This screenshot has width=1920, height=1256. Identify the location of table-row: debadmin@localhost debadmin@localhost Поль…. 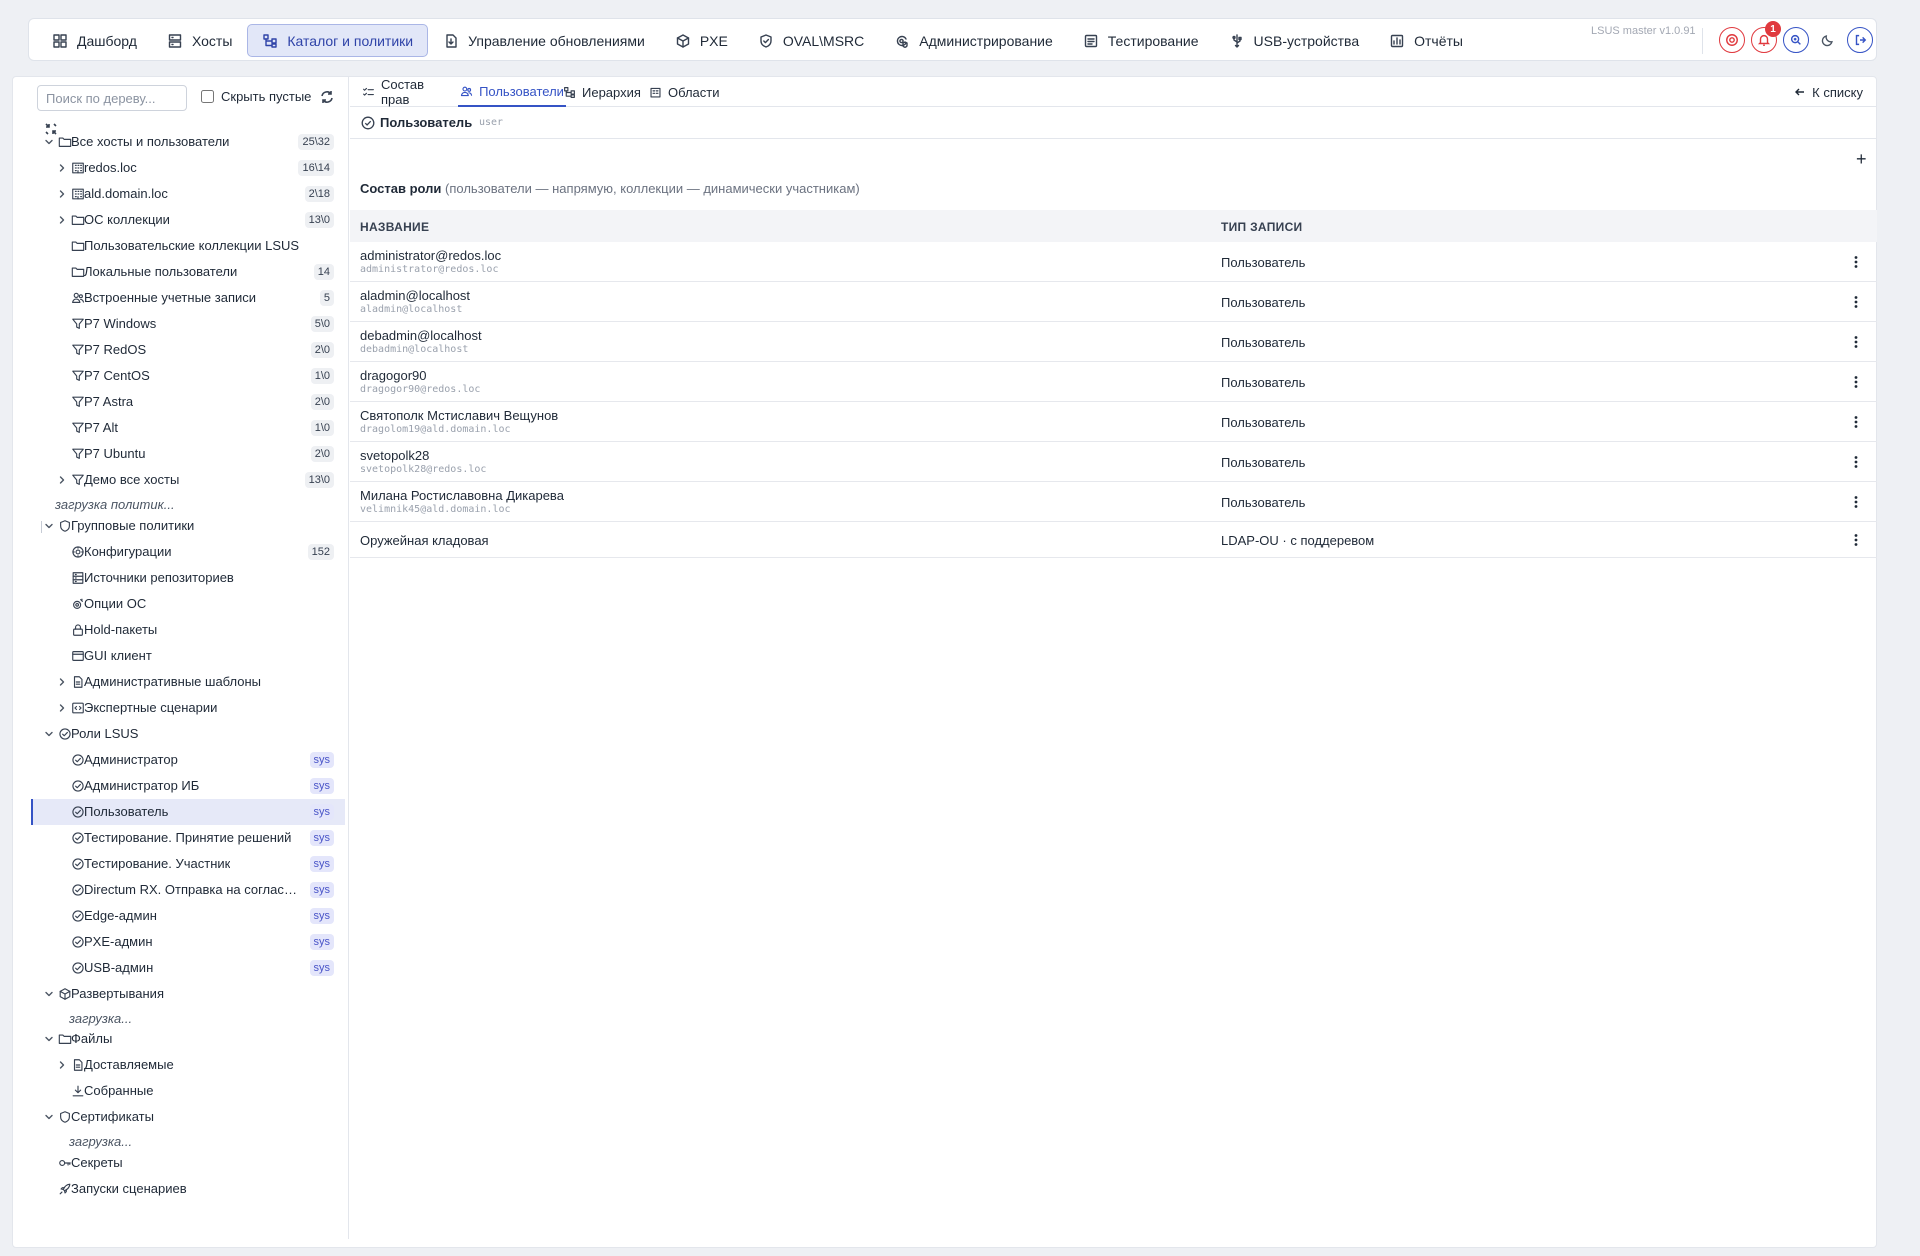
(1113, 342).